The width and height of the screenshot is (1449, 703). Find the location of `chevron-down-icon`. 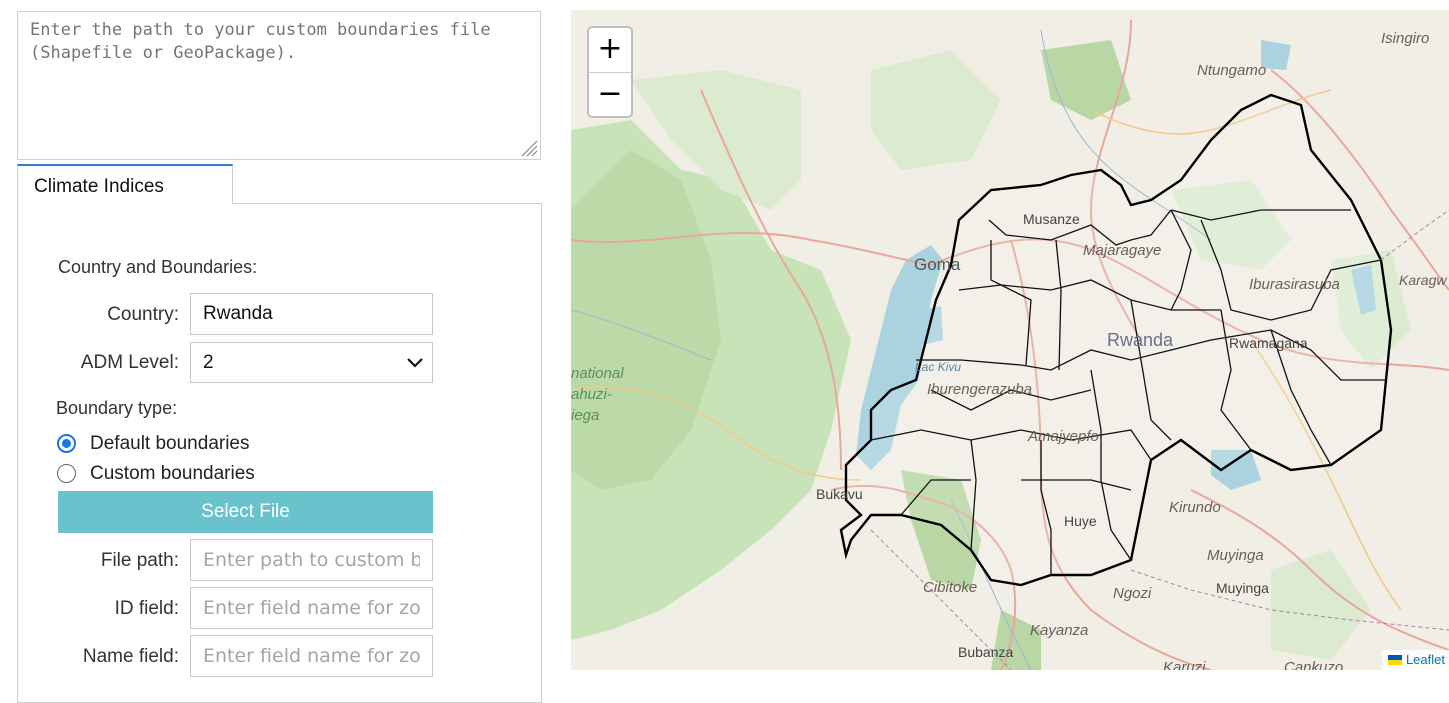

chevron-down-icon is located at coordinates (415, 363).